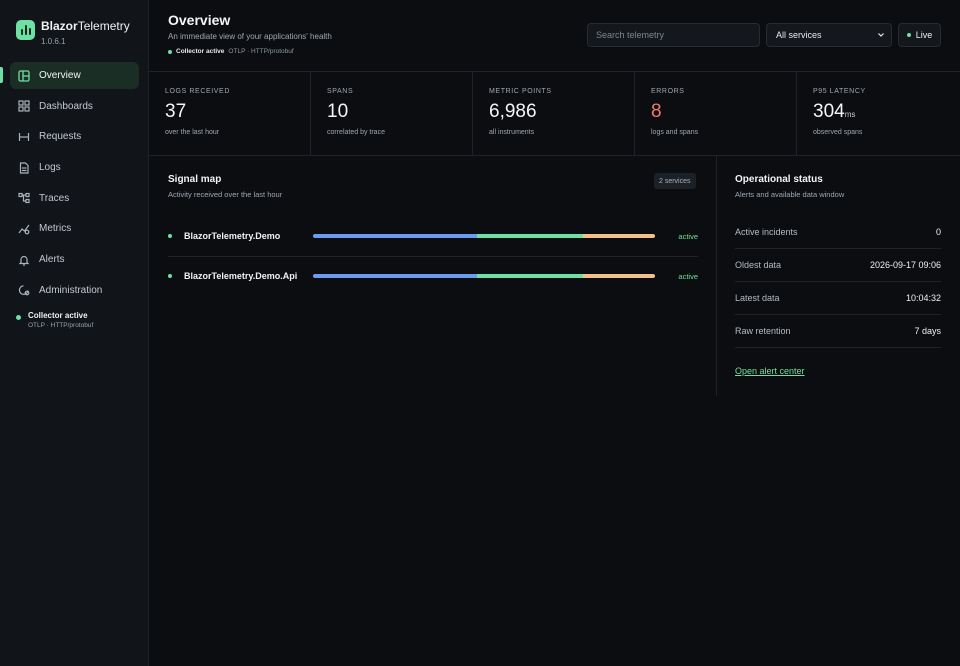 This screenshot has width=960, height=666. What do you see at coordinates (770, 371) in the screenshot?
I see `open-alert-center-link: Open alert center` at bounding box center [770, 371].